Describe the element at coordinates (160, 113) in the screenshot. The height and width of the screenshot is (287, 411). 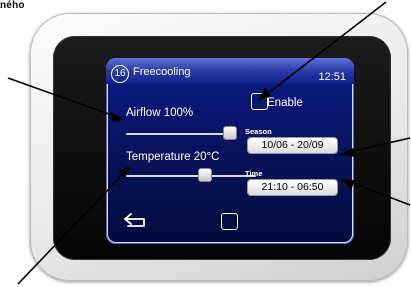
I see `airflow-label: Airflow 100%` at that location.